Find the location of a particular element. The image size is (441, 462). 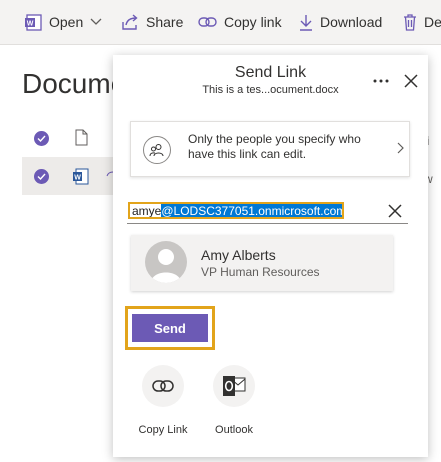

send-highlight: Send is located at coordinates (170, 328).